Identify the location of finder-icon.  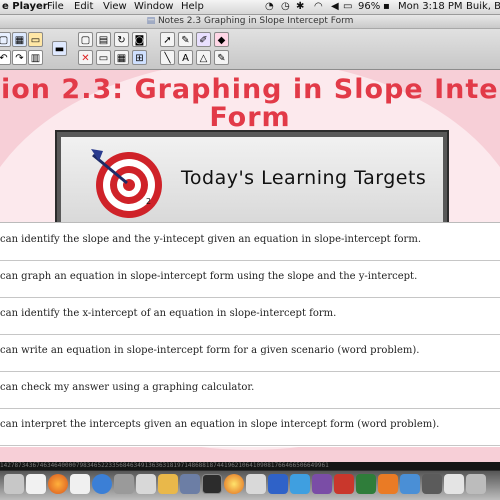
(14, 484).